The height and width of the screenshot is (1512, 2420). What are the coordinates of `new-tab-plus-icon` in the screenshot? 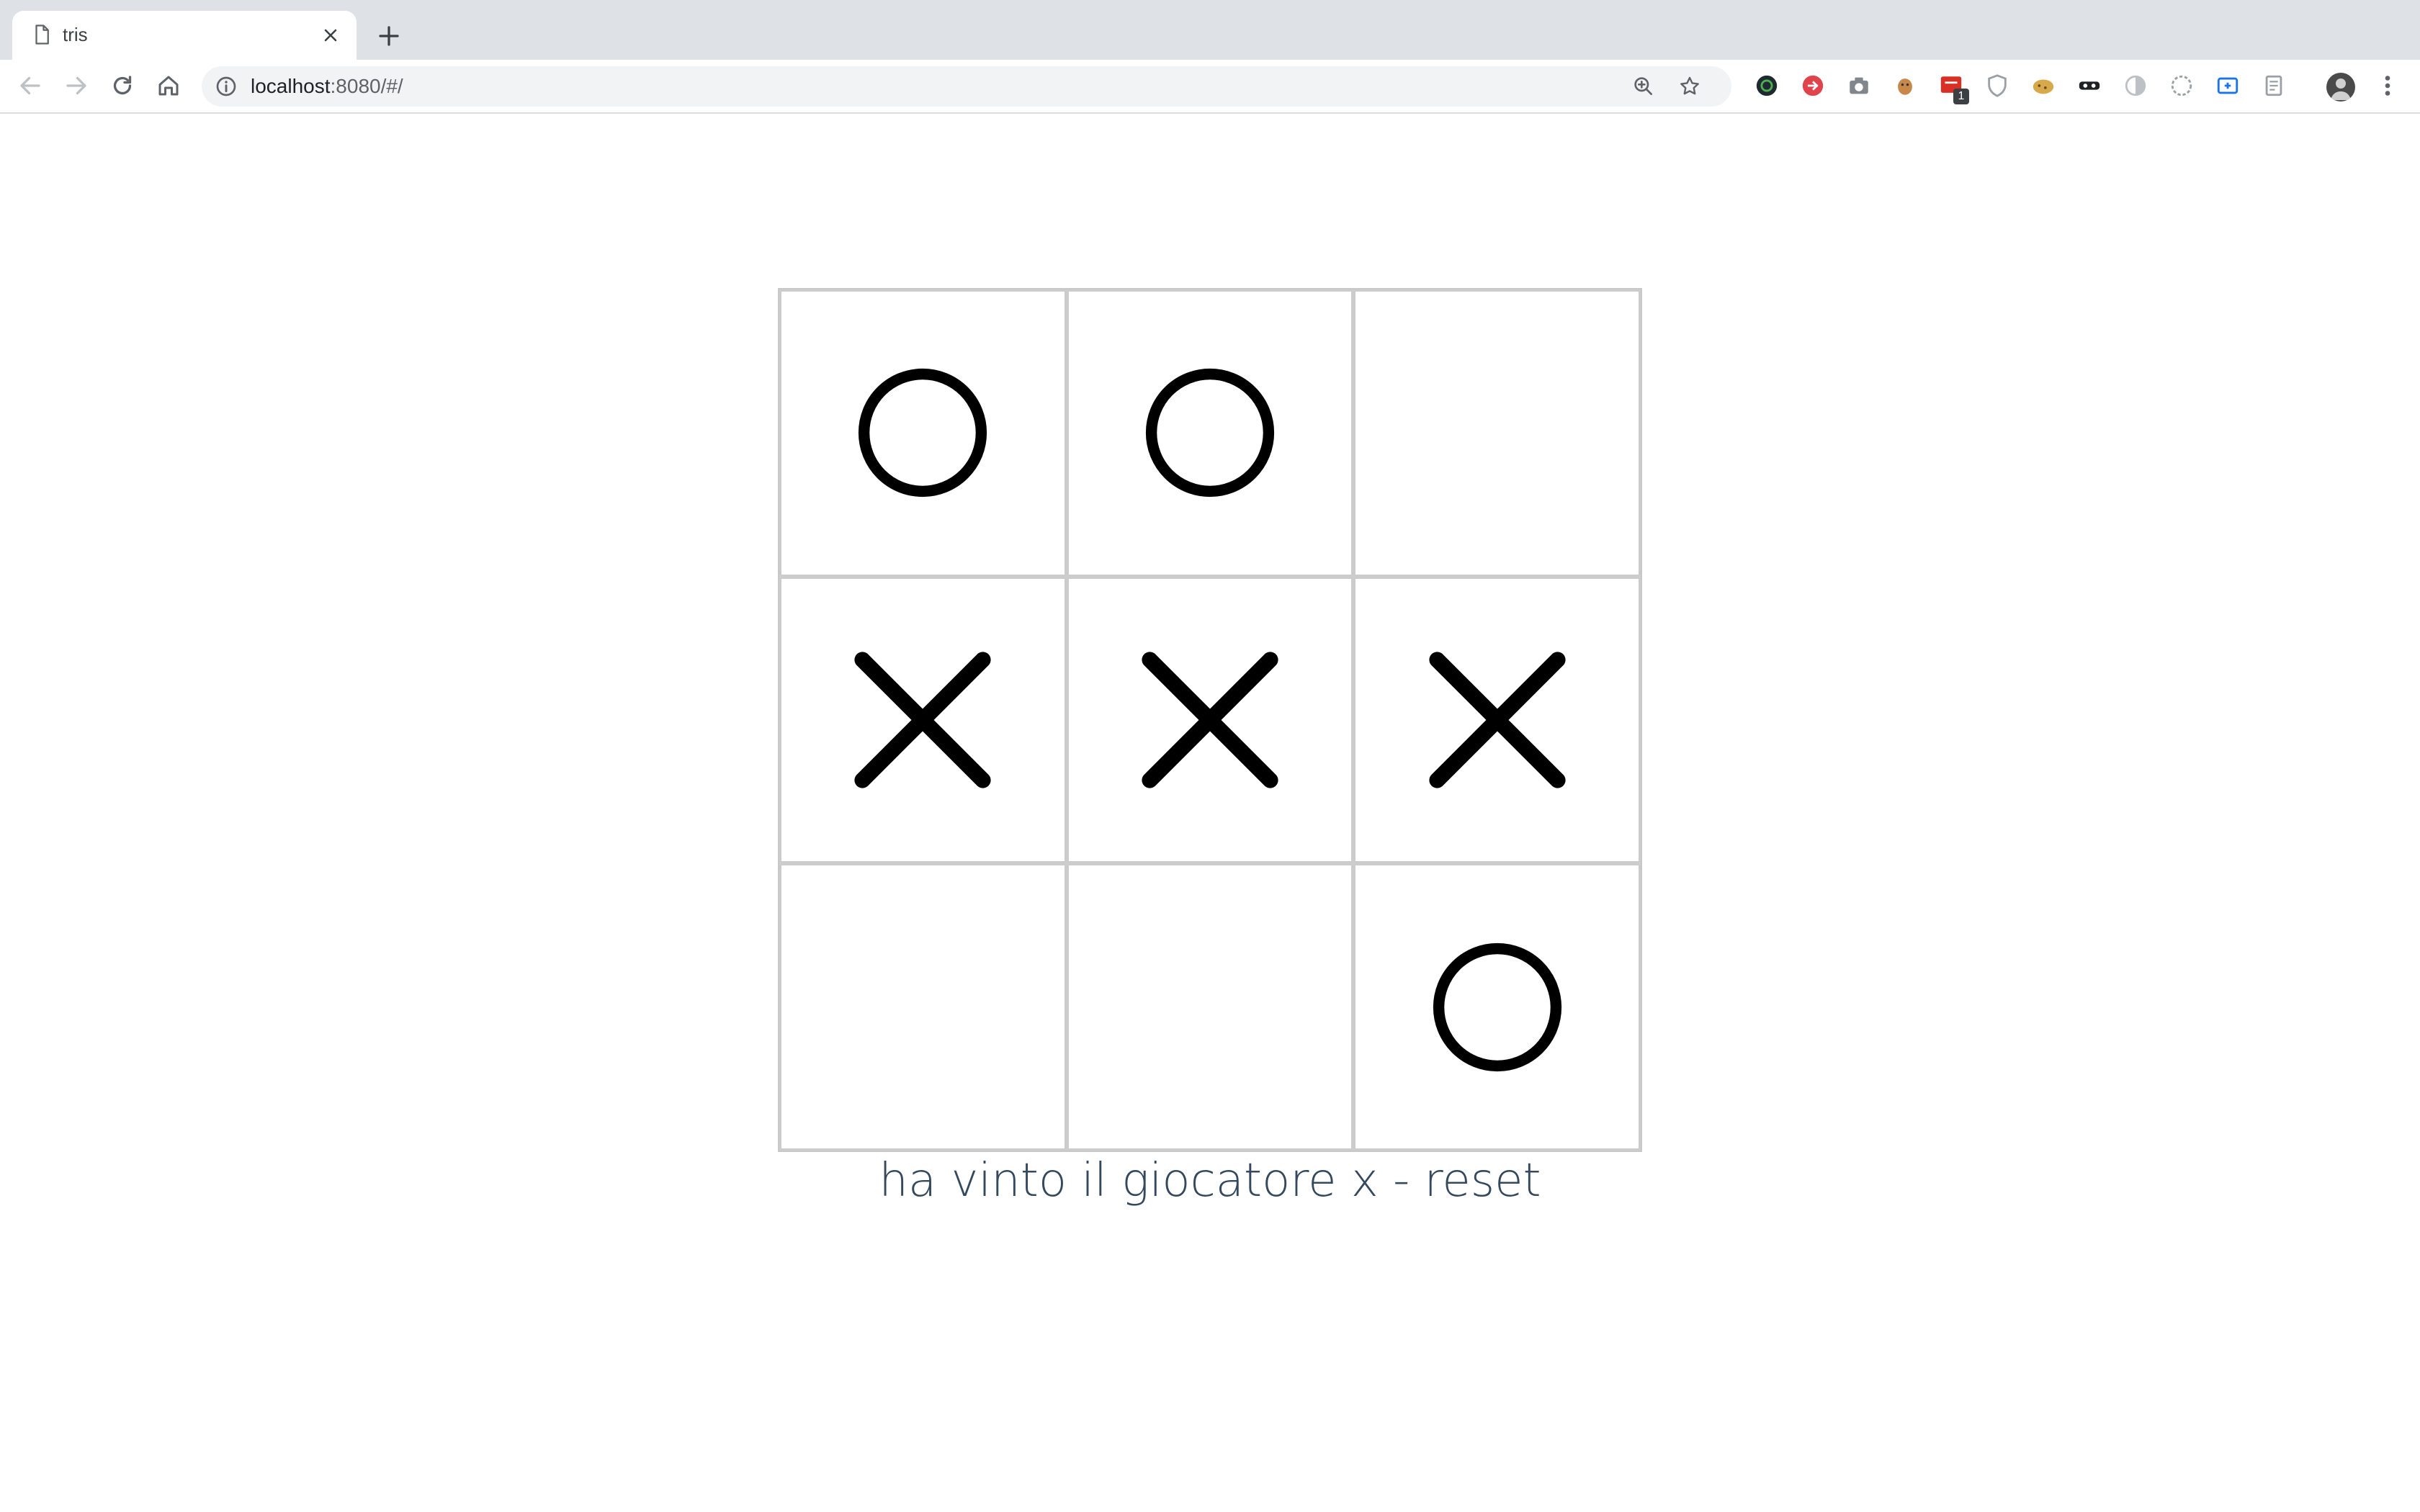 It's located at (389, 36).